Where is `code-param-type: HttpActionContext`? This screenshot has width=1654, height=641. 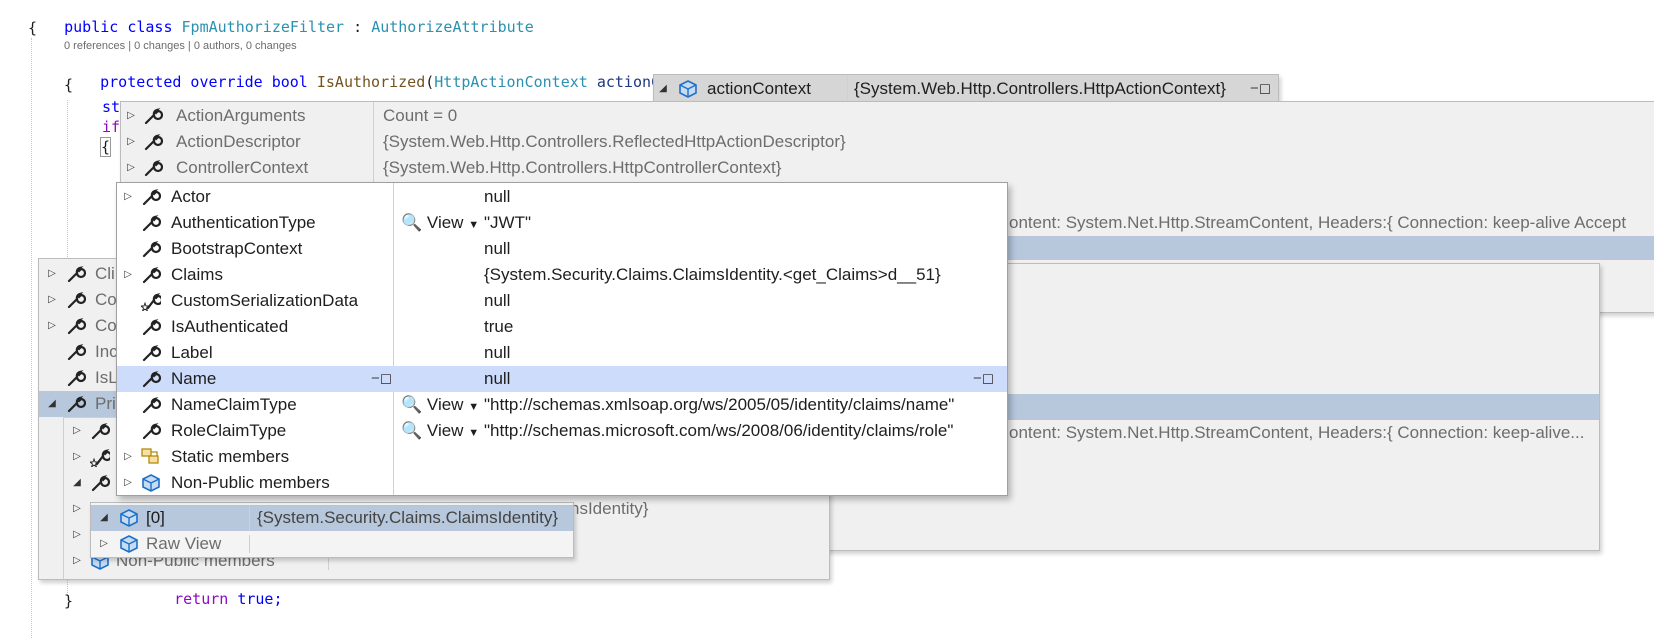
code-param-type: HttpActionContext is located at coordinates (511, 82).